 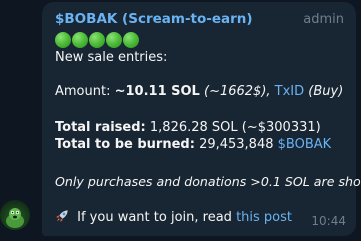 I want to click on amount-usd: (~1662$),, so click(x=237, y=91).